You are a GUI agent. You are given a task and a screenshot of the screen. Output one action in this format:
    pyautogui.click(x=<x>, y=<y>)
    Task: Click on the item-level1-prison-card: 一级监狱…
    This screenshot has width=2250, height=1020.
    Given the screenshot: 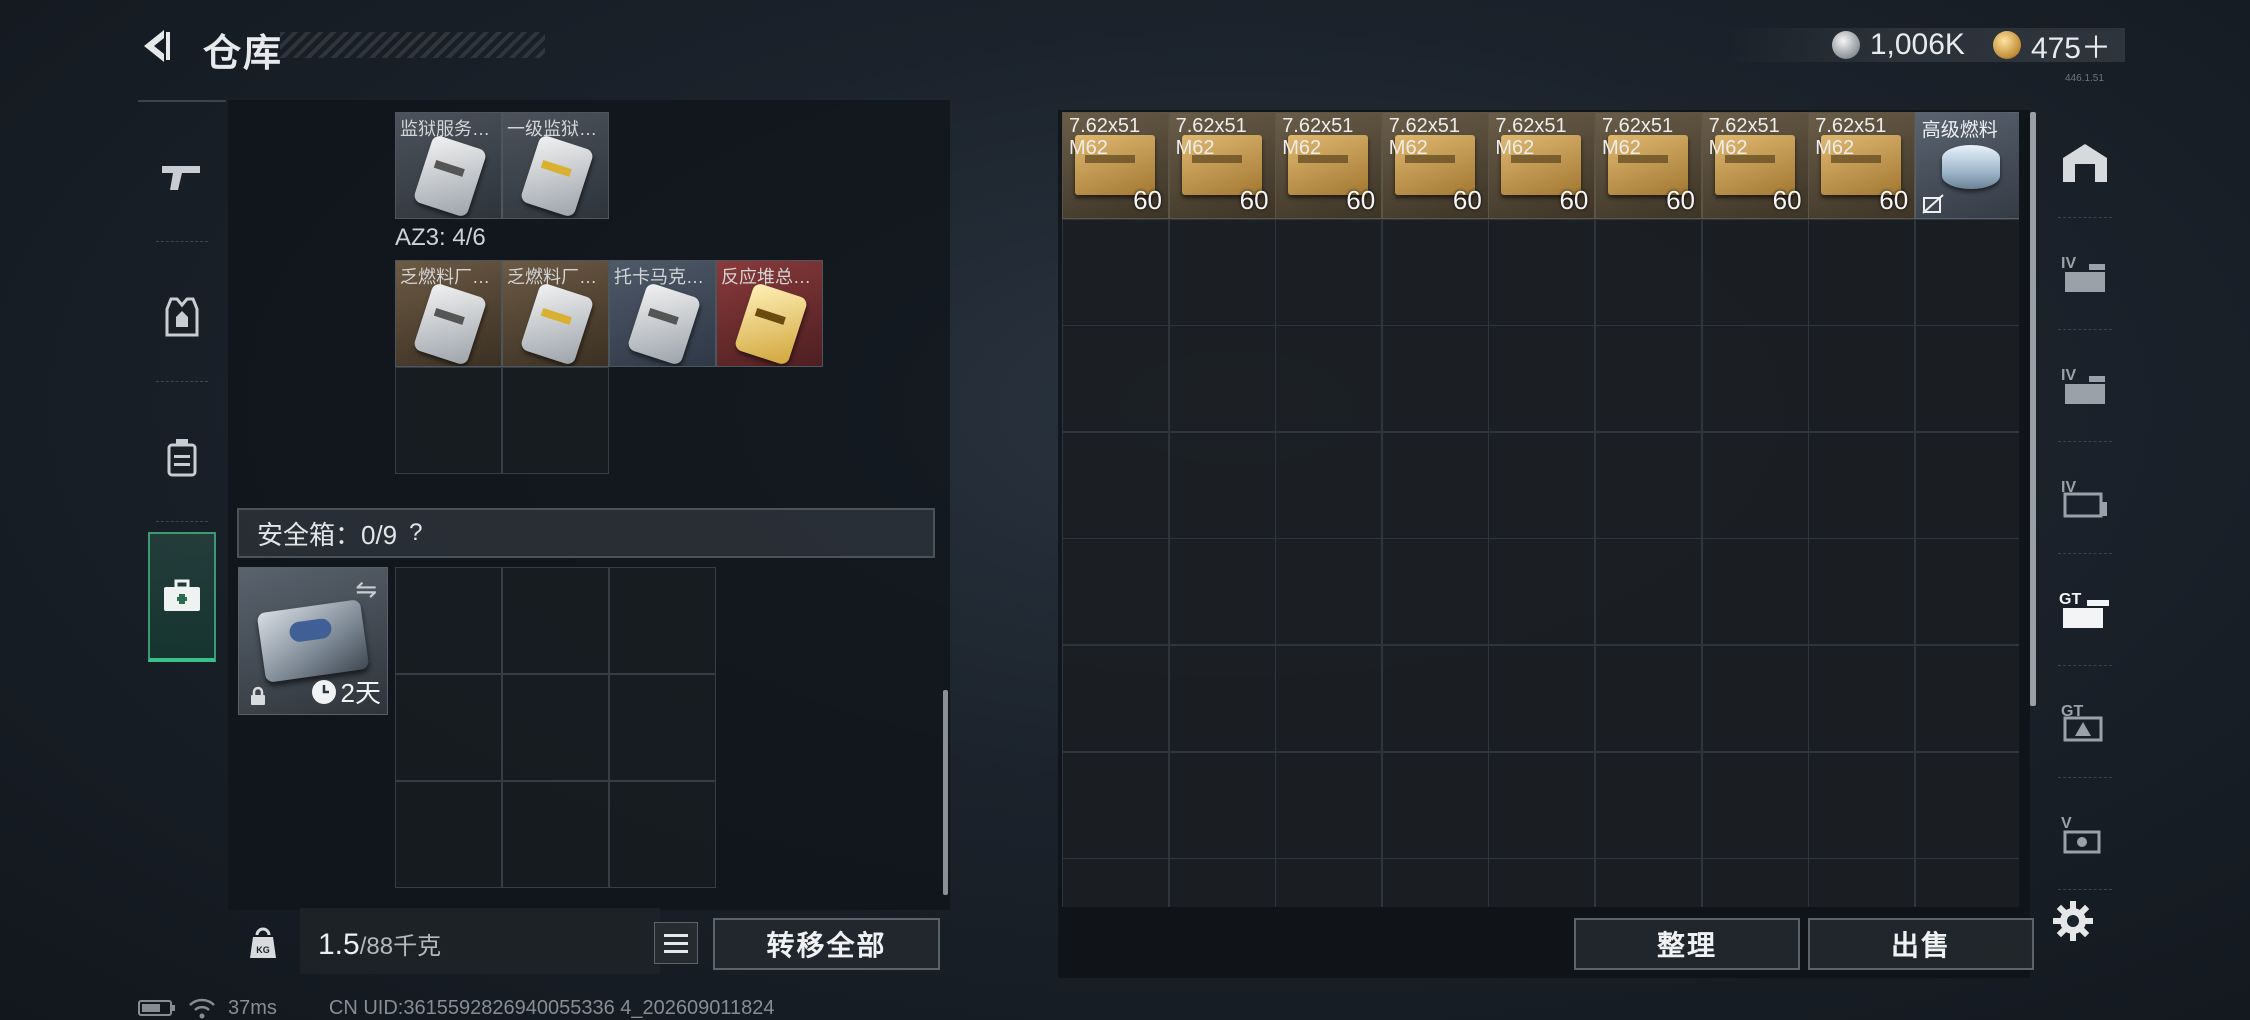 What is the action you would take?
    pyautogui.click(x=555, y=165)
    